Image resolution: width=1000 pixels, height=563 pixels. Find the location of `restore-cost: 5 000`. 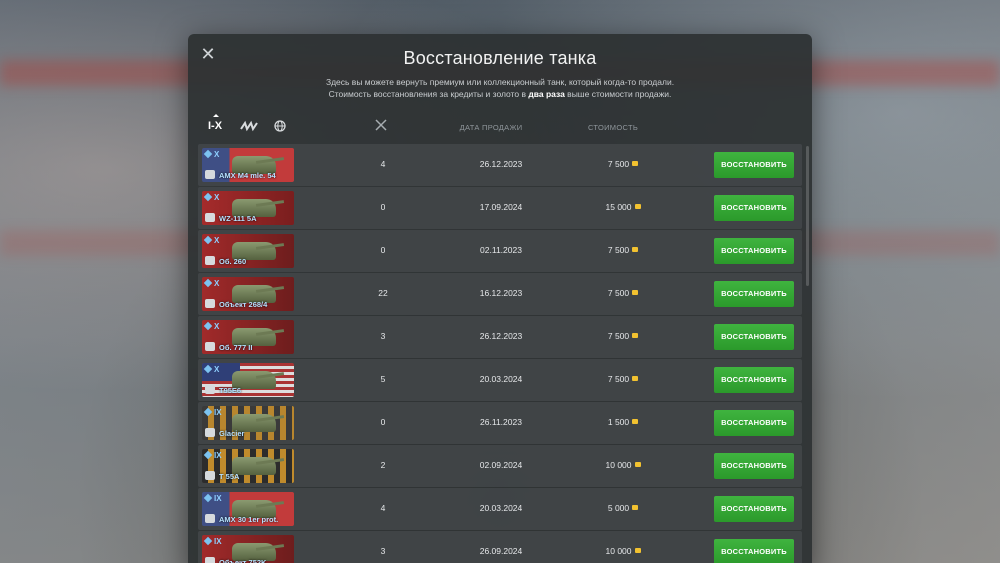

restore-cost: 5 000 is located at coordinates (623, 508).